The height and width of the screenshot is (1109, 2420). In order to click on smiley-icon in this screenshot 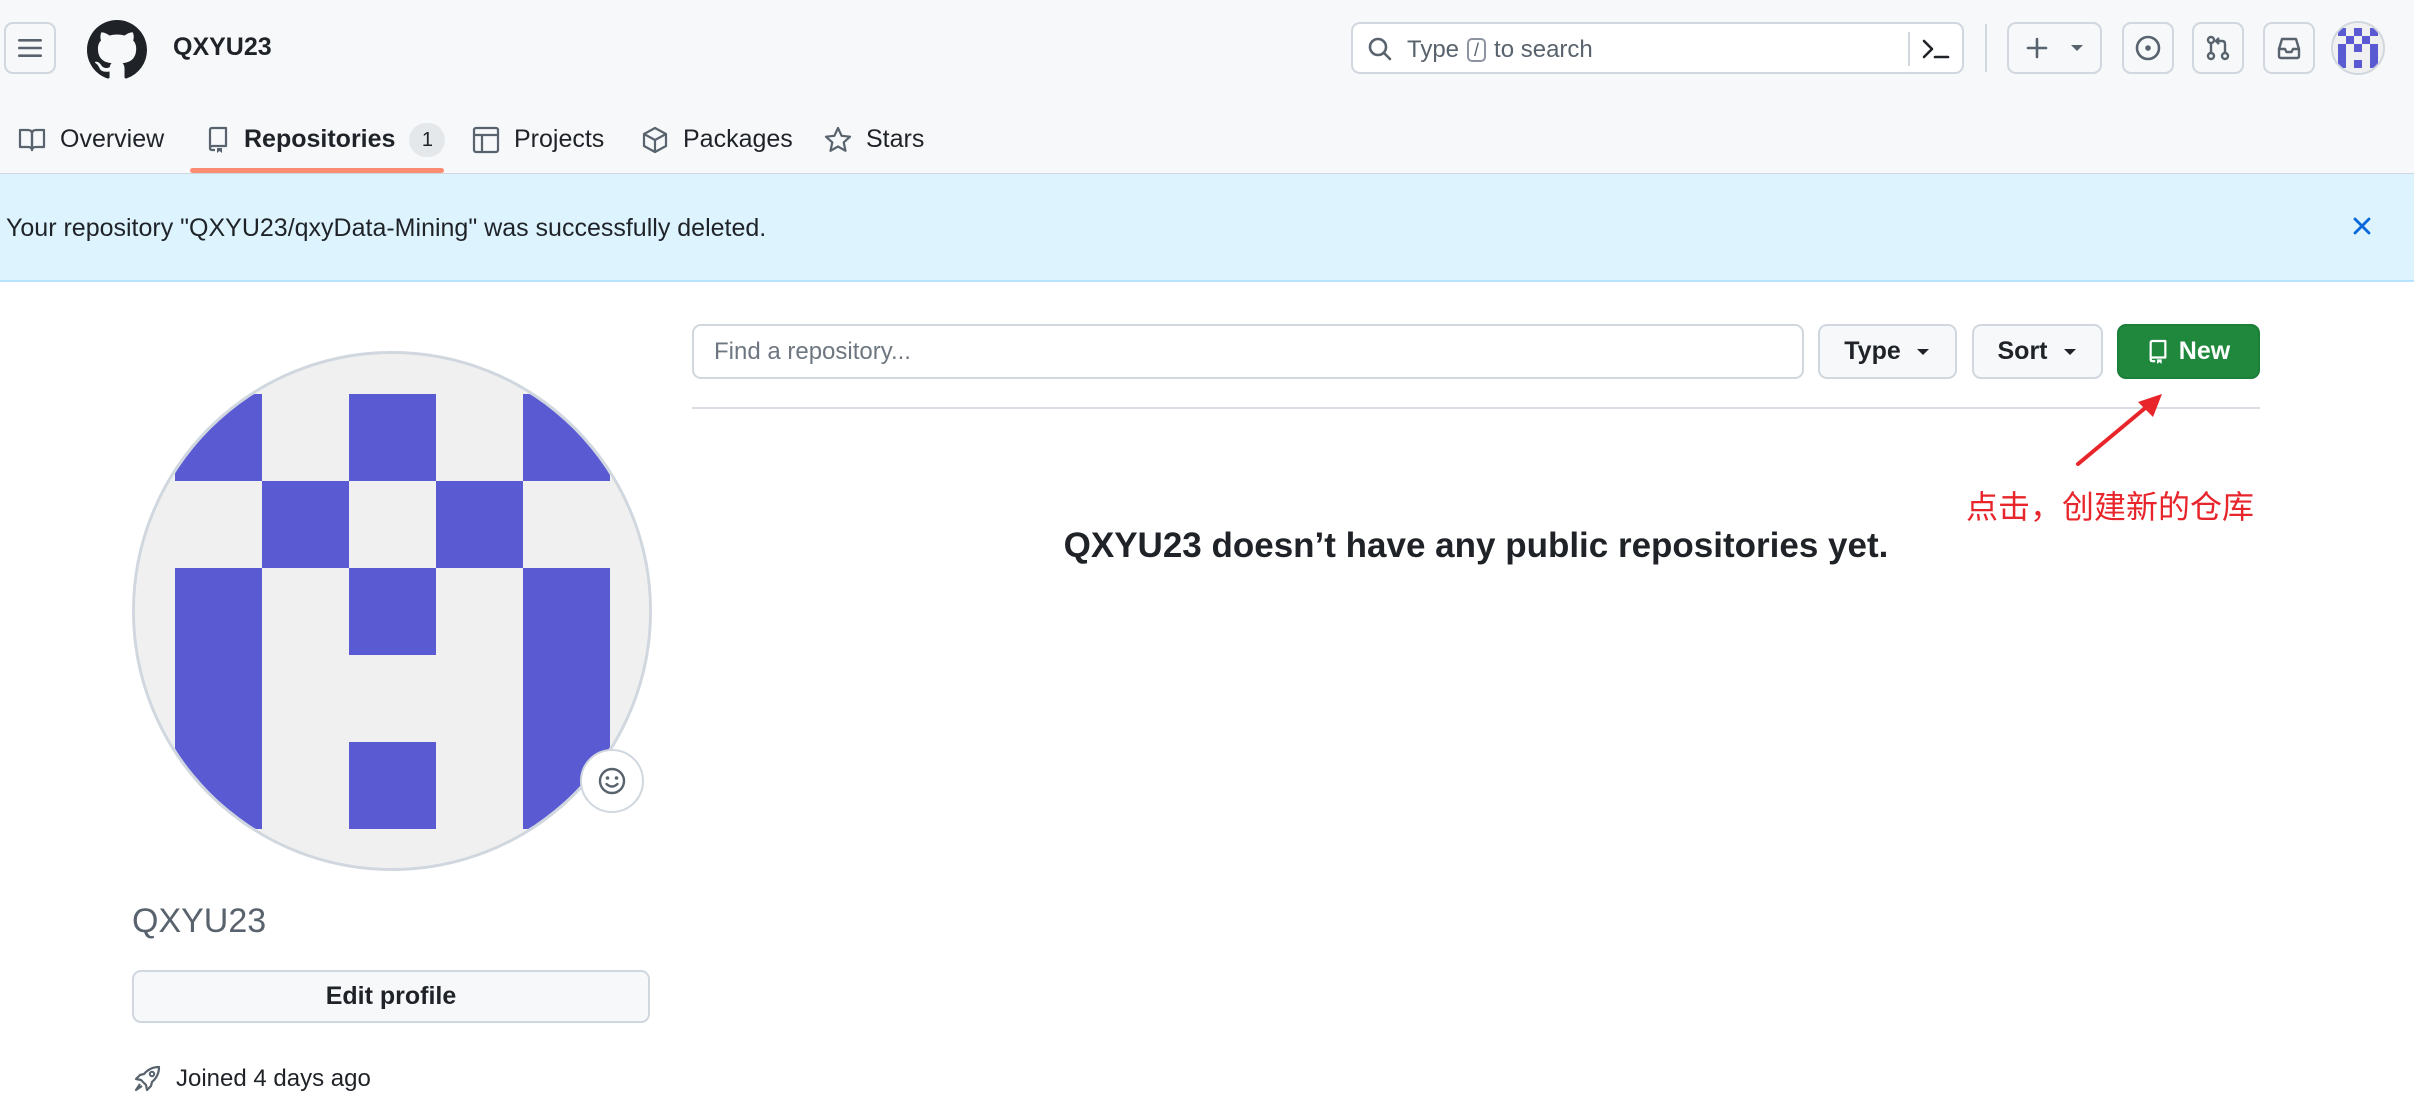, I will do `click(612, 781)`.